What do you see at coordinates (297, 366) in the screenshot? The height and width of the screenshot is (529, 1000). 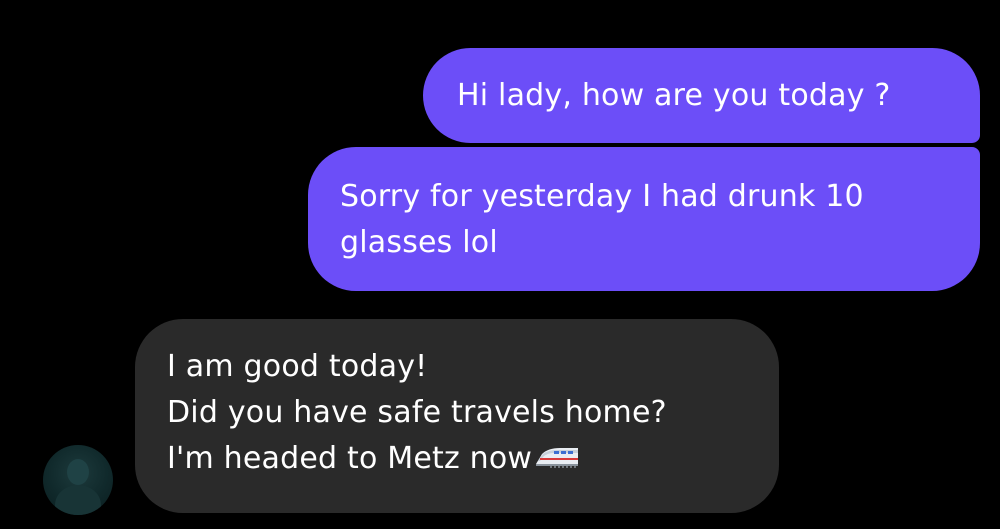 I see `message-text: I am good today!` at bounding box center [297, 366].